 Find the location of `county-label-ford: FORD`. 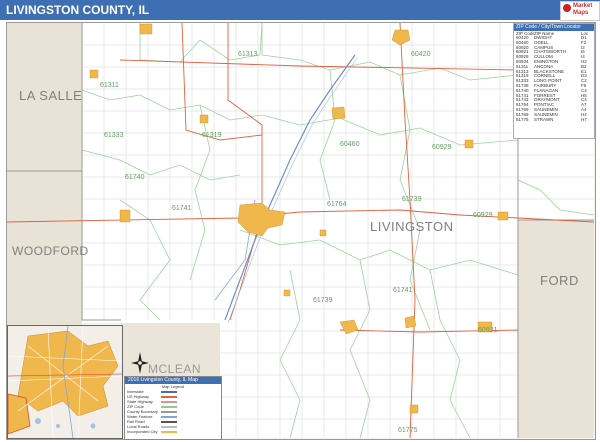

county-label-ford: FORD is located at coordinates (559, 280).